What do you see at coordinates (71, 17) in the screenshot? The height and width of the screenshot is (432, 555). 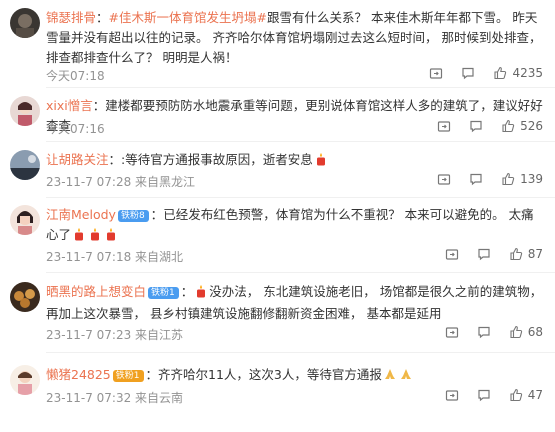 I see `username: 锦瑟排骨` at bounding box center [71, 17].